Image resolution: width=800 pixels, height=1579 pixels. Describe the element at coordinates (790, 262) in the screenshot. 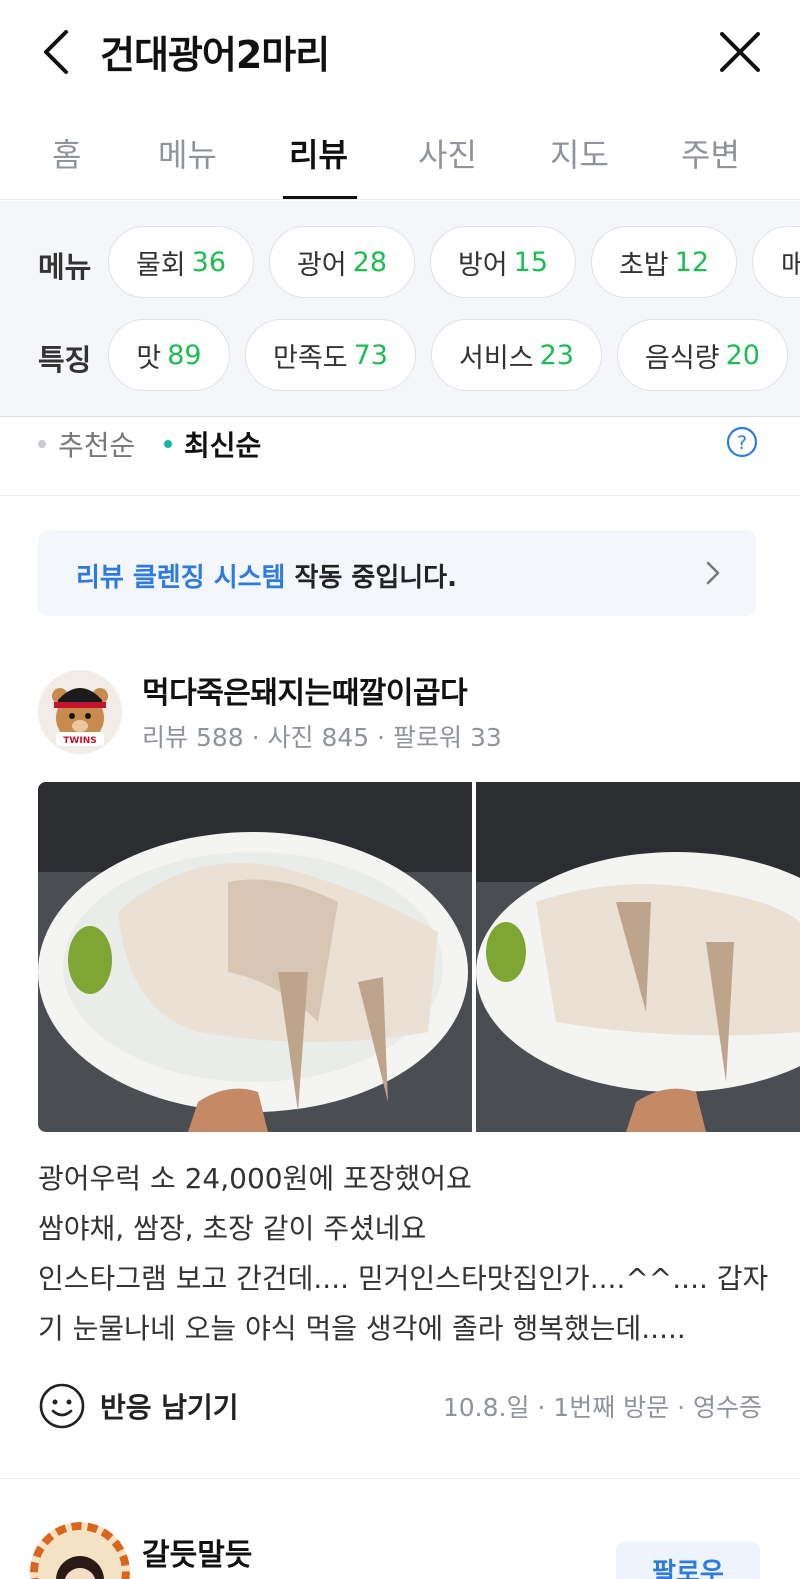

I see `chip-label: 매` at that location.